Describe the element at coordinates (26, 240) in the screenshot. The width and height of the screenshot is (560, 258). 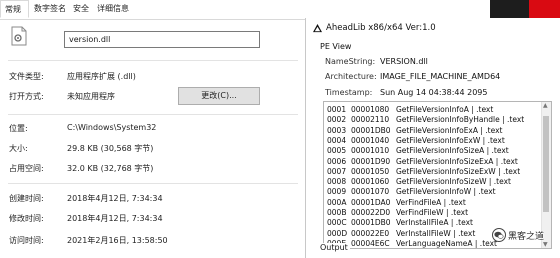
I see `accessed-label: 访问时间:` at that location.